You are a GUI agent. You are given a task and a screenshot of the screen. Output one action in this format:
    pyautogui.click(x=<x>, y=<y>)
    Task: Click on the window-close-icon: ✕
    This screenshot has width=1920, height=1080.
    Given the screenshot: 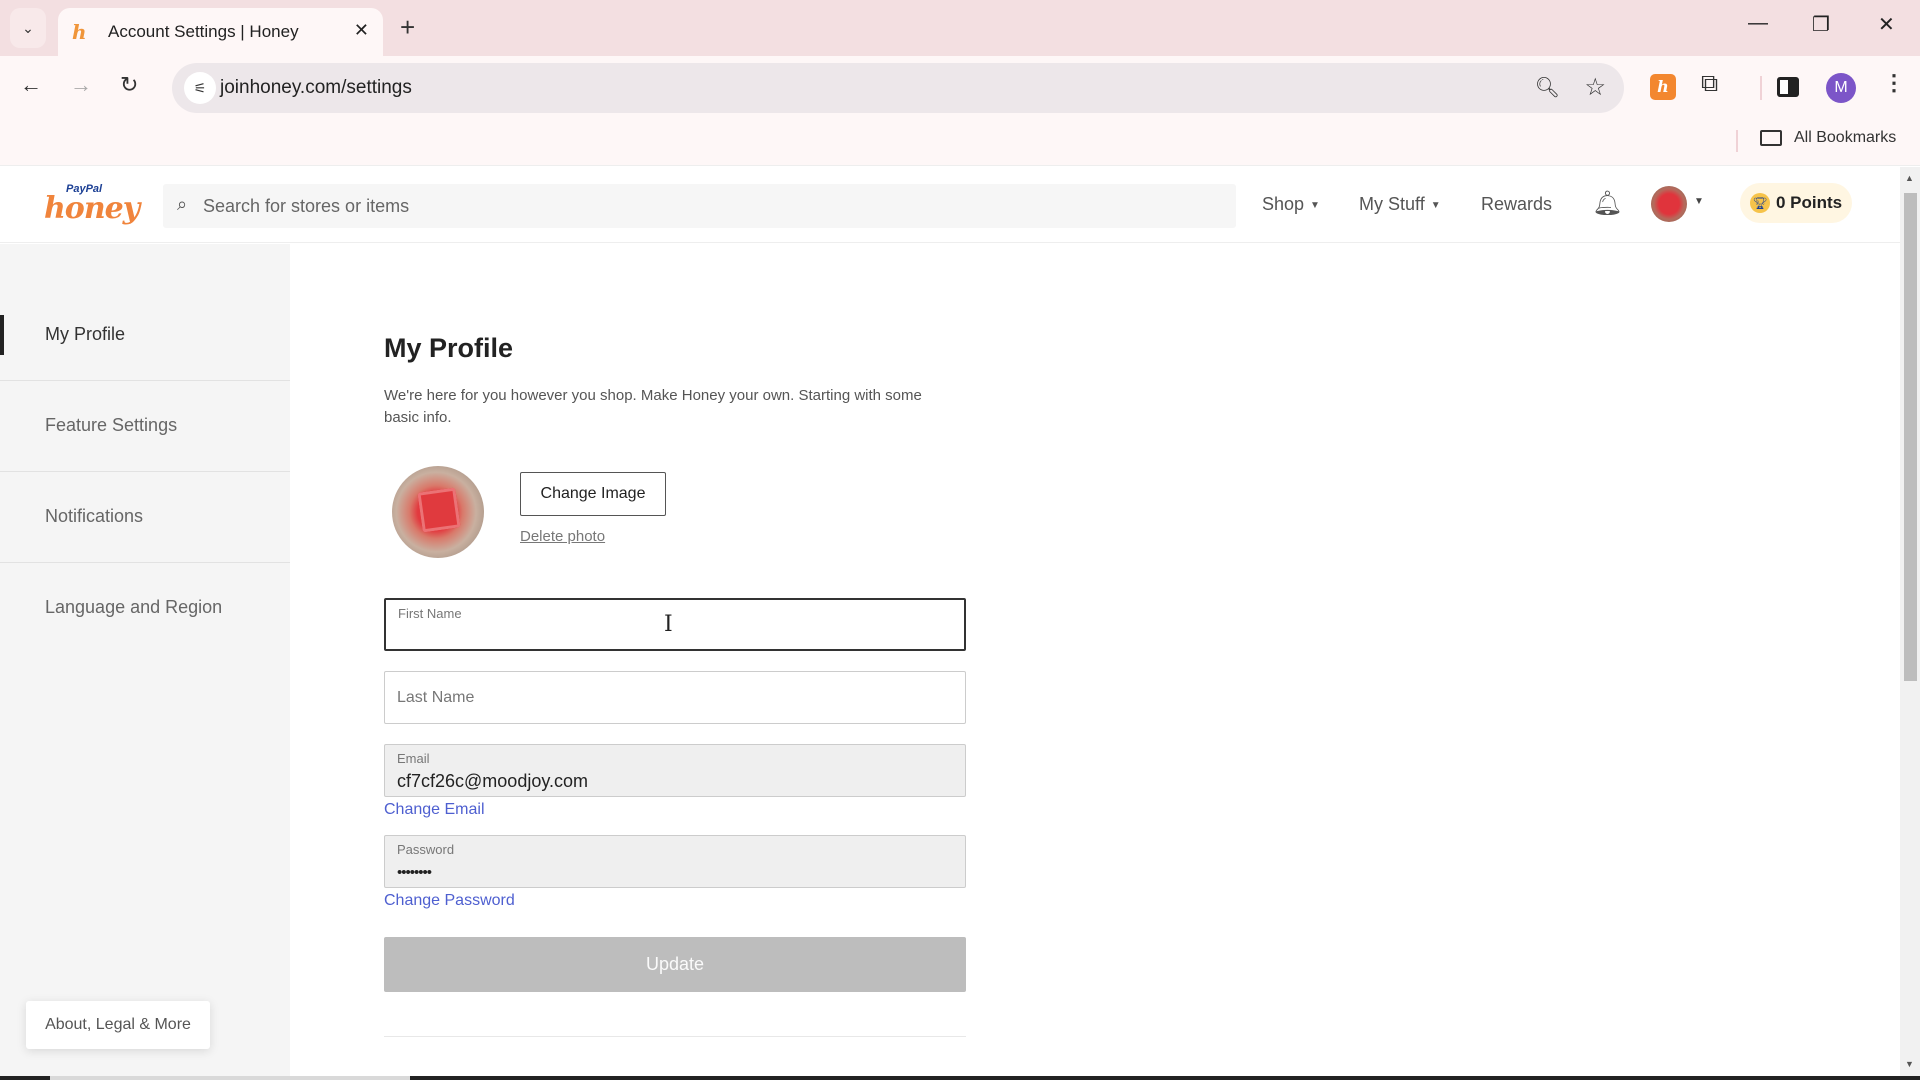 What is the action you would take?
    pyautogui.click(x=1886, y=24)
    